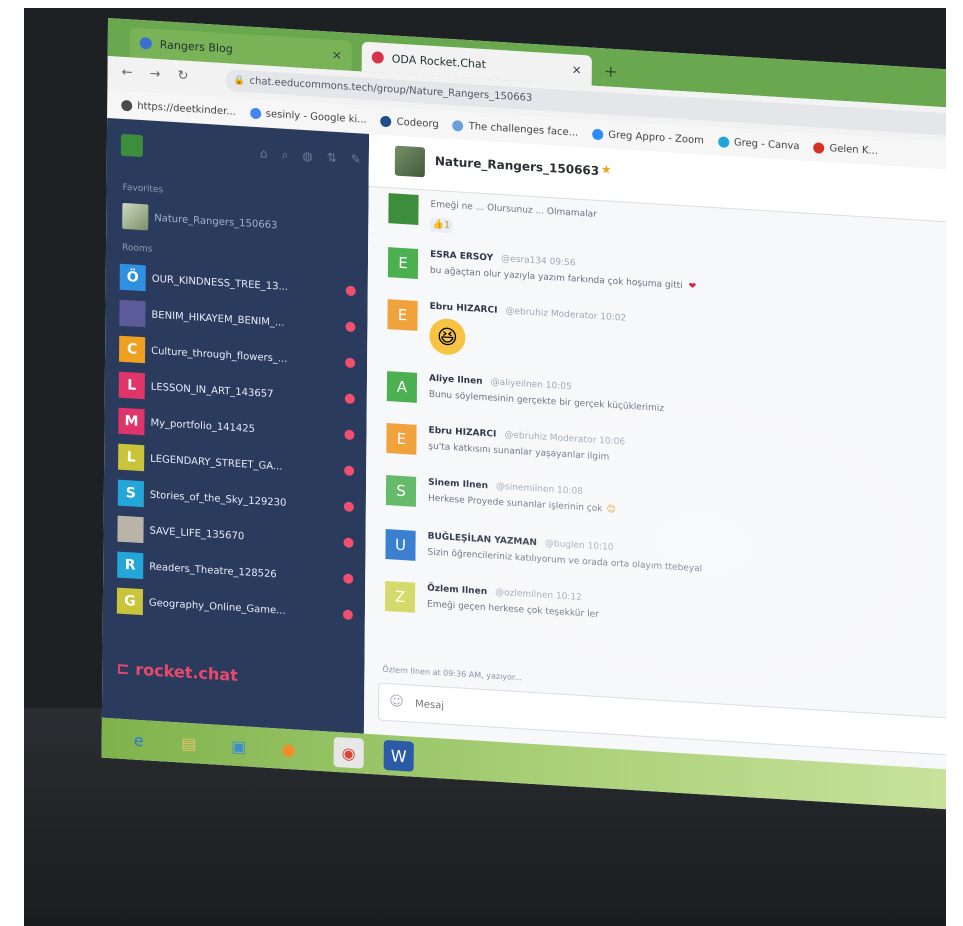 Image resolution: width=963 pixels, height=926 pixels. Describe the element at coordinates (332, 158) in the screenshot. I see `sort-icon: ⇅` at that location.